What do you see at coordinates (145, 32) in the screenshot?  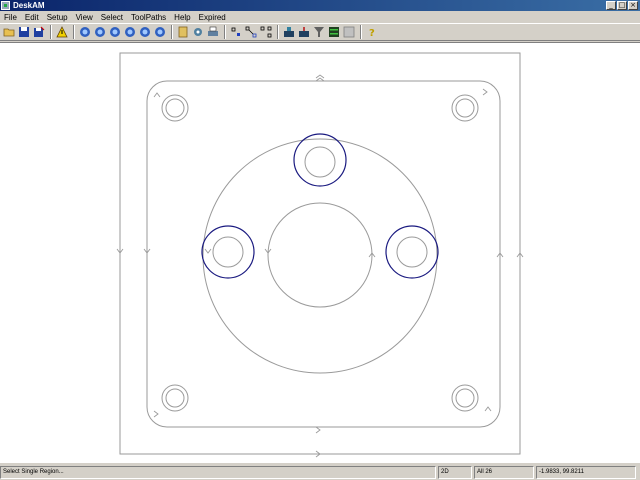 I see `zoom-previous-icon` at bounding box center [145, 32].